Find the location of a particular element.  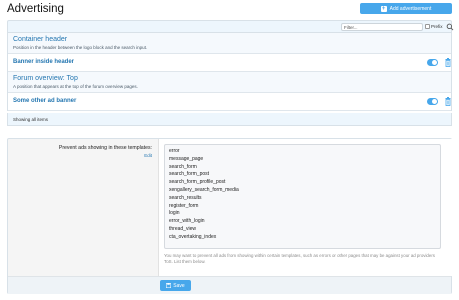

filter-bar: Filter... Prefix is located at coordinates (230, 26).